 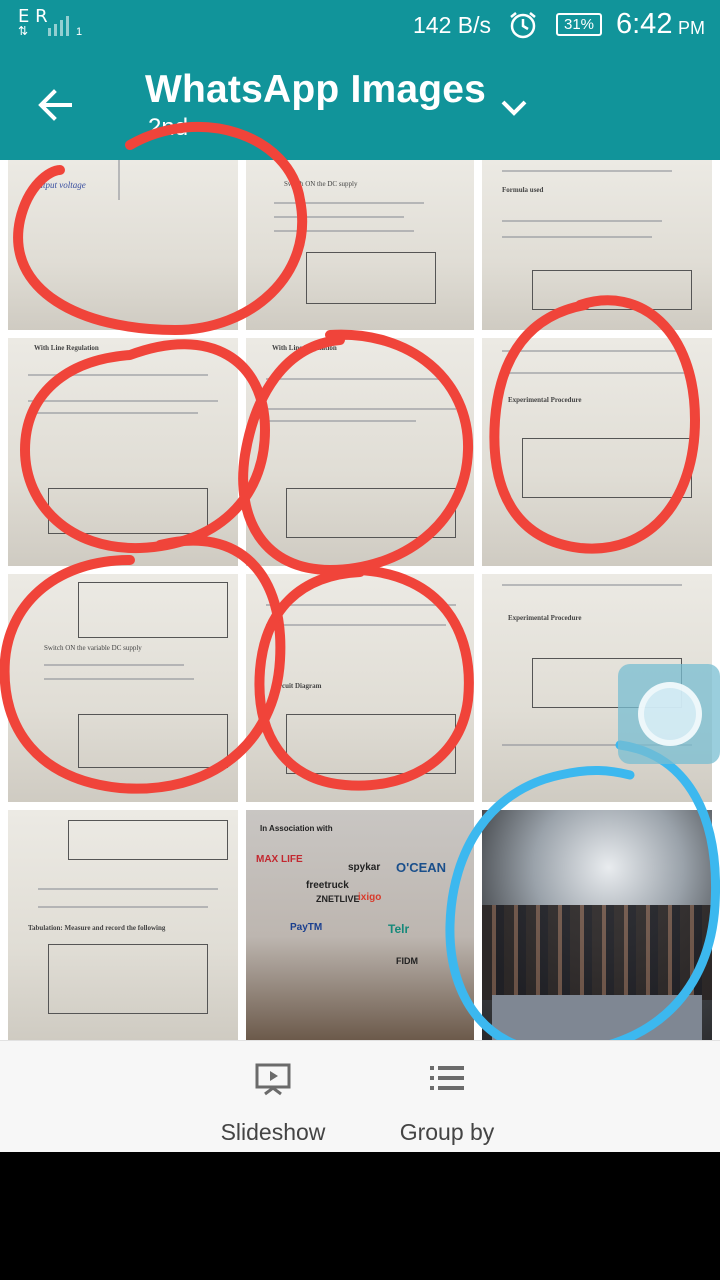 I want to click on thumbnail-caption: Circuit Diagram, so click(x=297, y=686).